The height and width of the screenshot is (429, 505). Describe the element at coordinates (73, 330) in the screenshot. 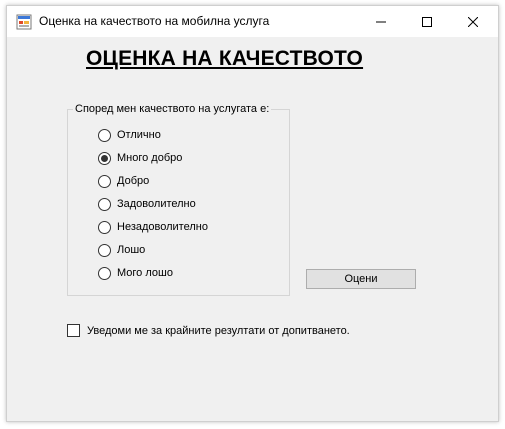

I see `checkbox-icon` at that location.